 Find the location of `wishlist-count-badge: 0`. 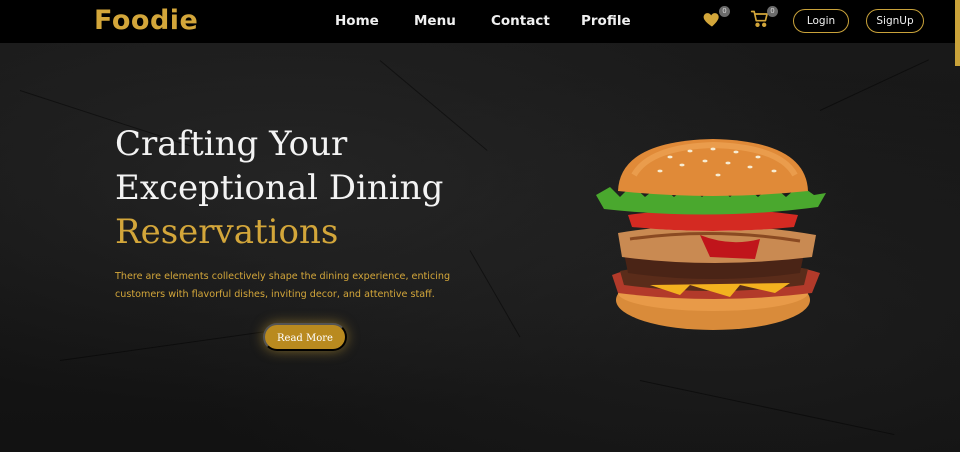

wishlist-count-badge: 0 is located at coordinates (724, 11).